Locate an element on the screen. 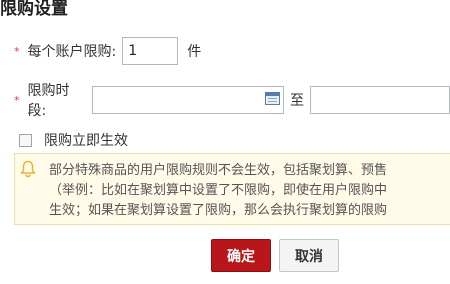  notice-line: 生效；如果在聚划算设置了限购，那么会执行聚划算的限购 is located at coordinates (218, 210).